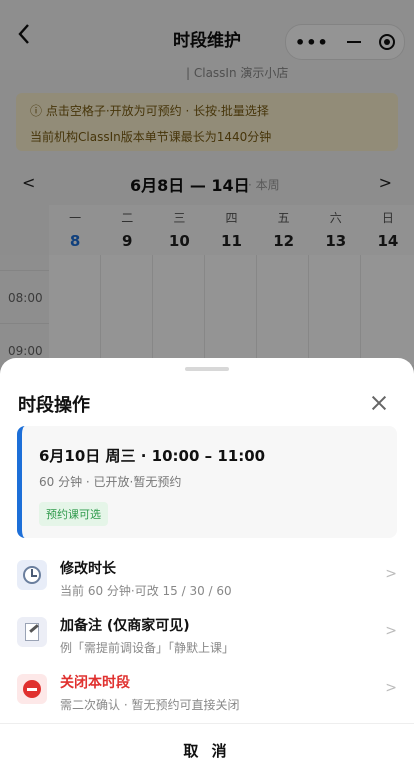 The height and width of the screenshot is (780, 414). What do you see at coordinates (207, 695) in the screenshot?
I see `close-slot-action: 关闭本时段 需二次确认 · 暂无预约可直接关闭 >` at bounding box center [207, 695].